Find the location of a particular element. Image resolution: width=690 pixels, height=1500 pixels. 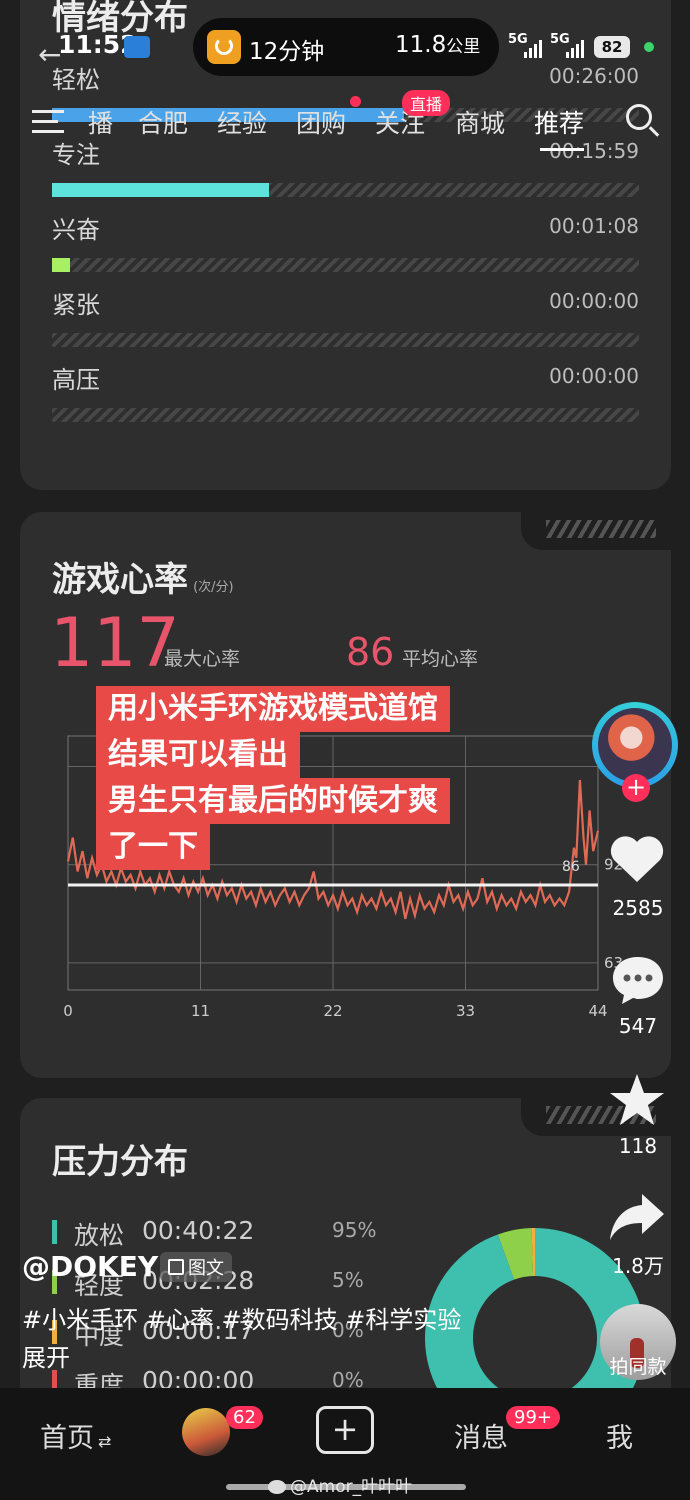

post-hashtags: #小米手环 #心率 #数码科技 #科学实验 is located at coordinates (241, 1317).